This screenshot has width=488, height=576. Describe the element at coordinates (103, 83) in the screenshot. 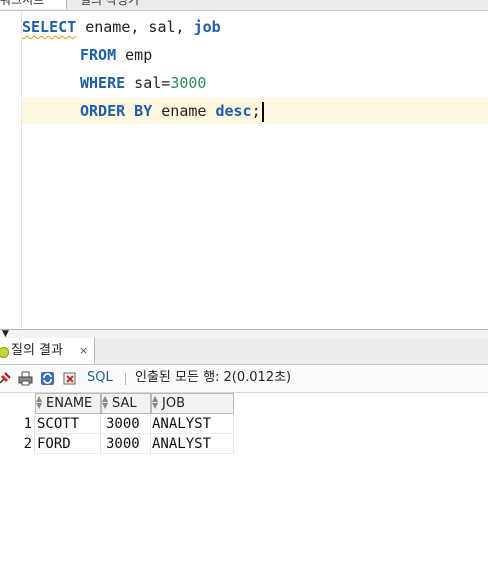

I see `keyword-where: WHERE` at that location.